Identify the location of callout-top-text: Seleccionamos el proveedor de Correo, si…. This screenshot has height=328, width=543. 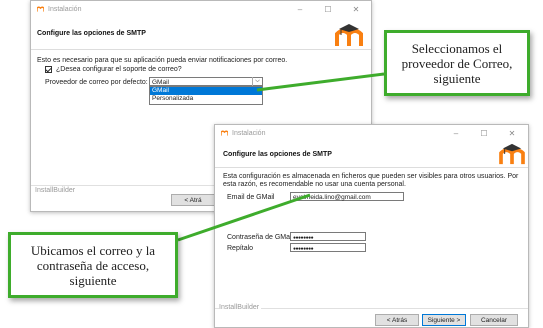
(457, 63).